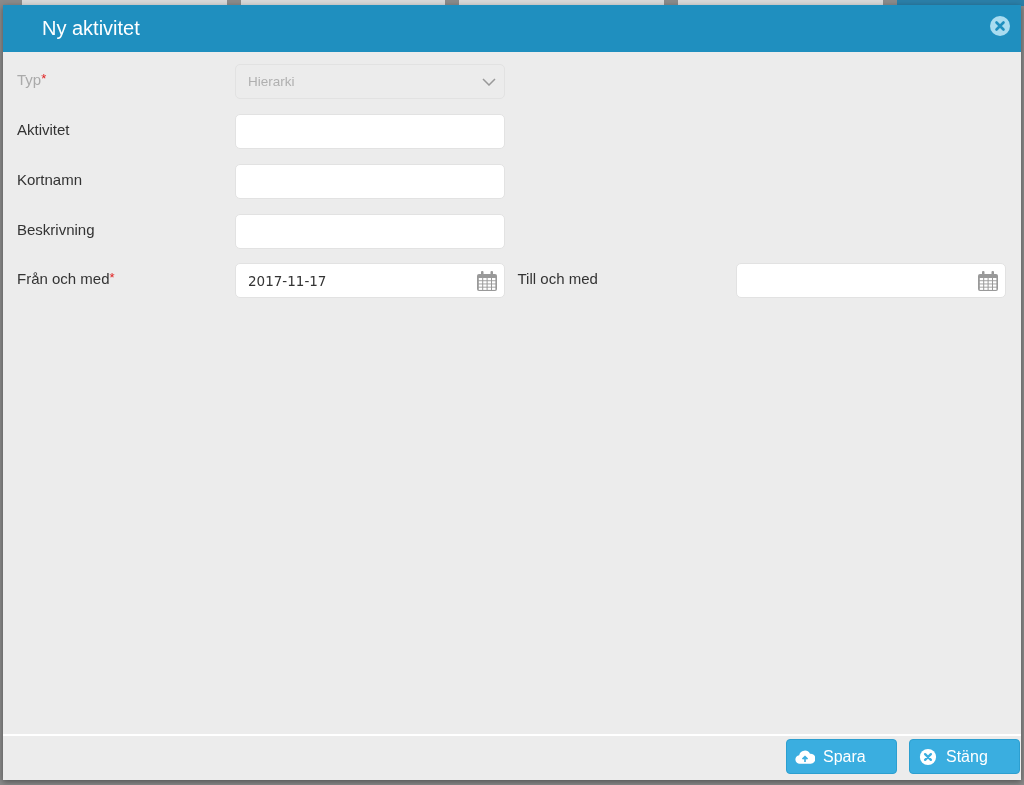 Image resolution: width=1024 pixels, height=785 pixels. I want to click on date-field: 2017-11-17, so click(370, 280).